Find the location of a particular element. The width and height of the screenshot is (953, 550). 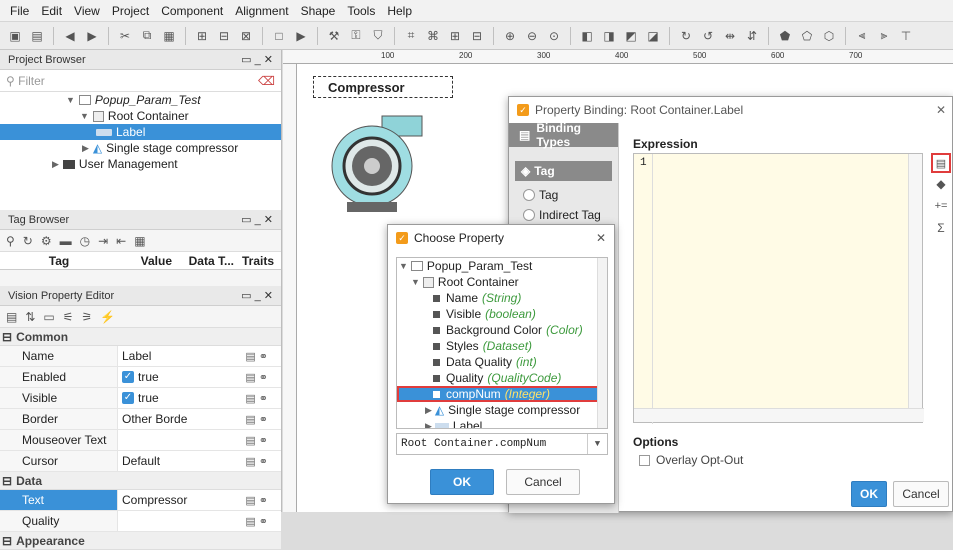

menu-help: Help is located at coordinates (399, 11).